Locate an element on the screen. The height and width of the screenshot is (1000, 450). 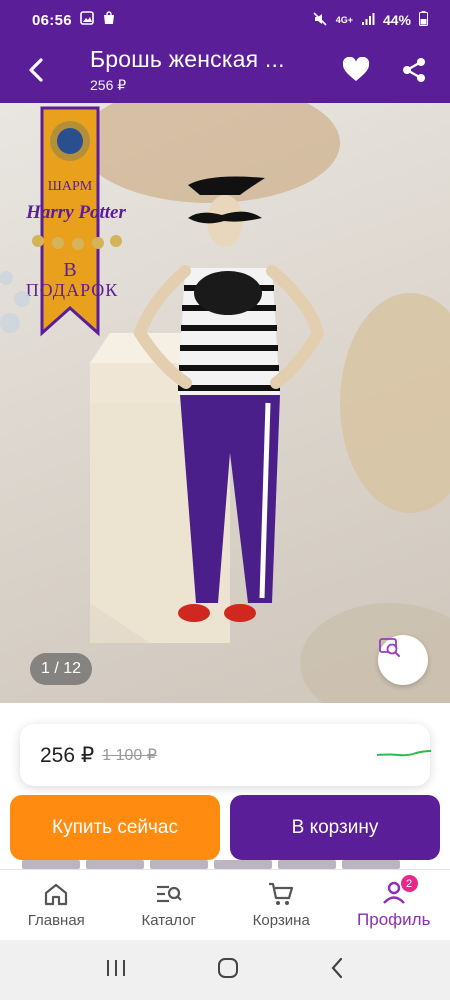
recents-button is located at coordinates (116, 970).